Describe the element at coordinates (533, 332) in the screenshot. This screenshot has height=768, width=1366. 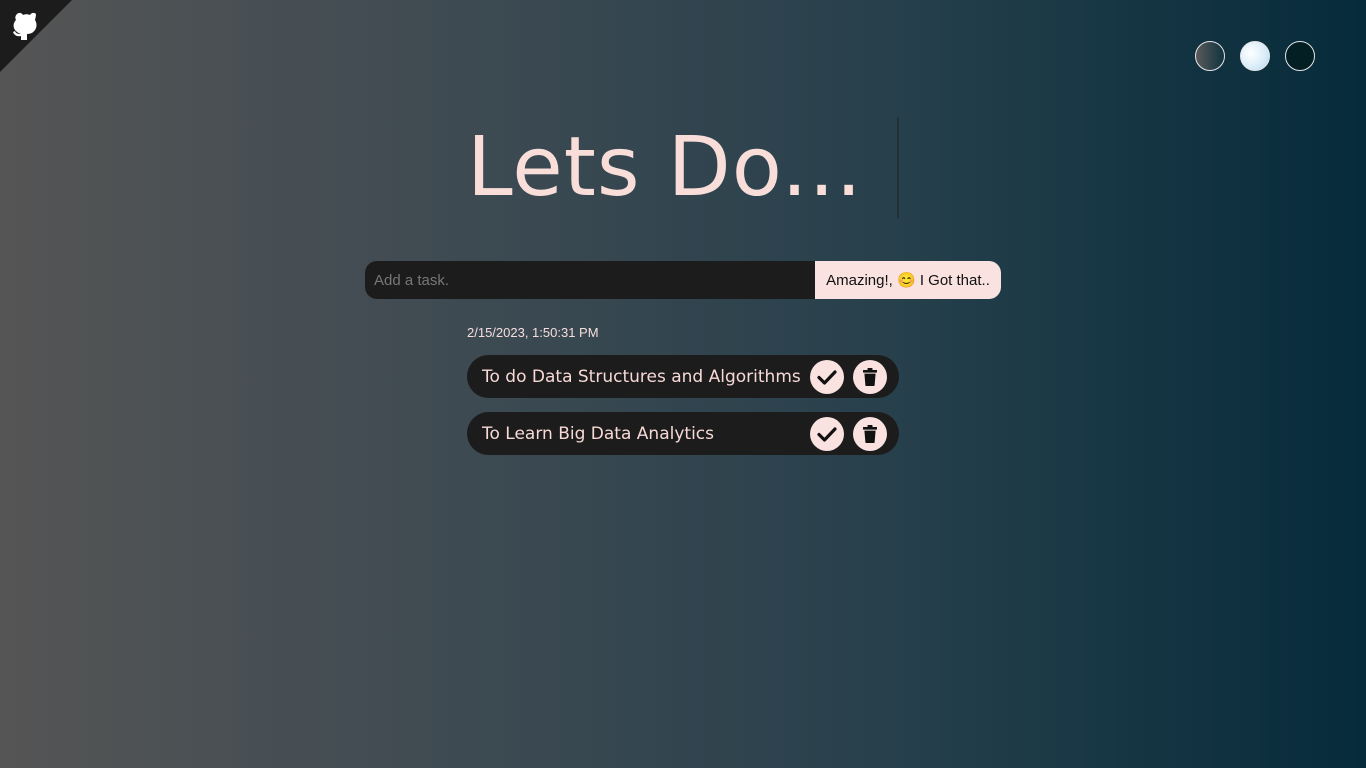
I see `datetime-label: 2/15/2023, 1:50:31 PM` at that location.